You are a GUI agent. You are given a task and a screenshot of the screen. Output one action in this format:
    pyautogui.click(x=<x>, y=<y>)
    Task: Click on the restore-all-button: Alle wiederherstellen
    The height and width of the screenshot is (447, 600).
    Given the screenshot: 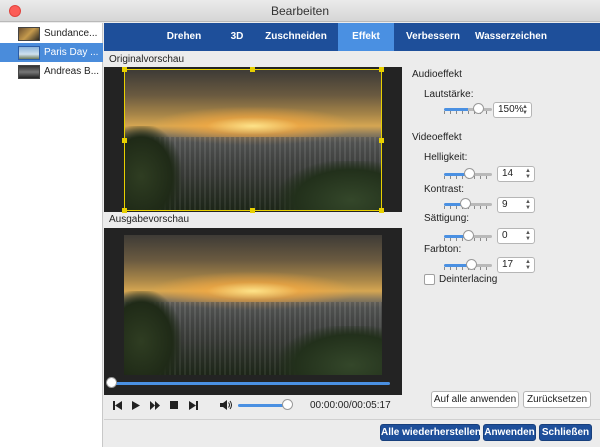 What is the action you would take?
    pyautogui.click(x=430, y=432)
    